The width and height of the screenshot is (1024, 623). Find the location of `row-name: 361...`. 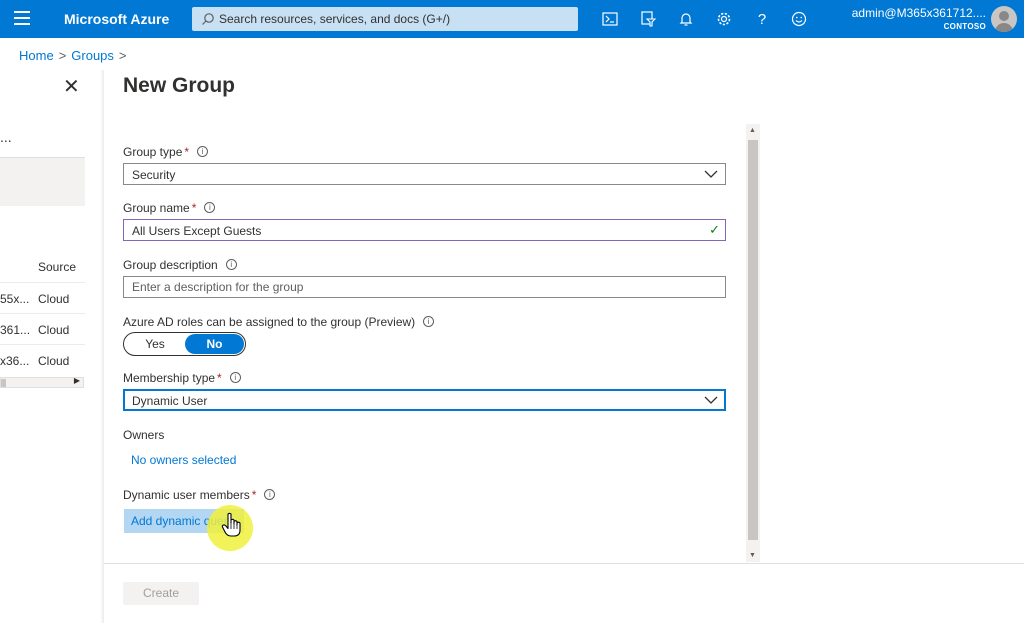

row-name: 361... is located at coordinates (15, 330).